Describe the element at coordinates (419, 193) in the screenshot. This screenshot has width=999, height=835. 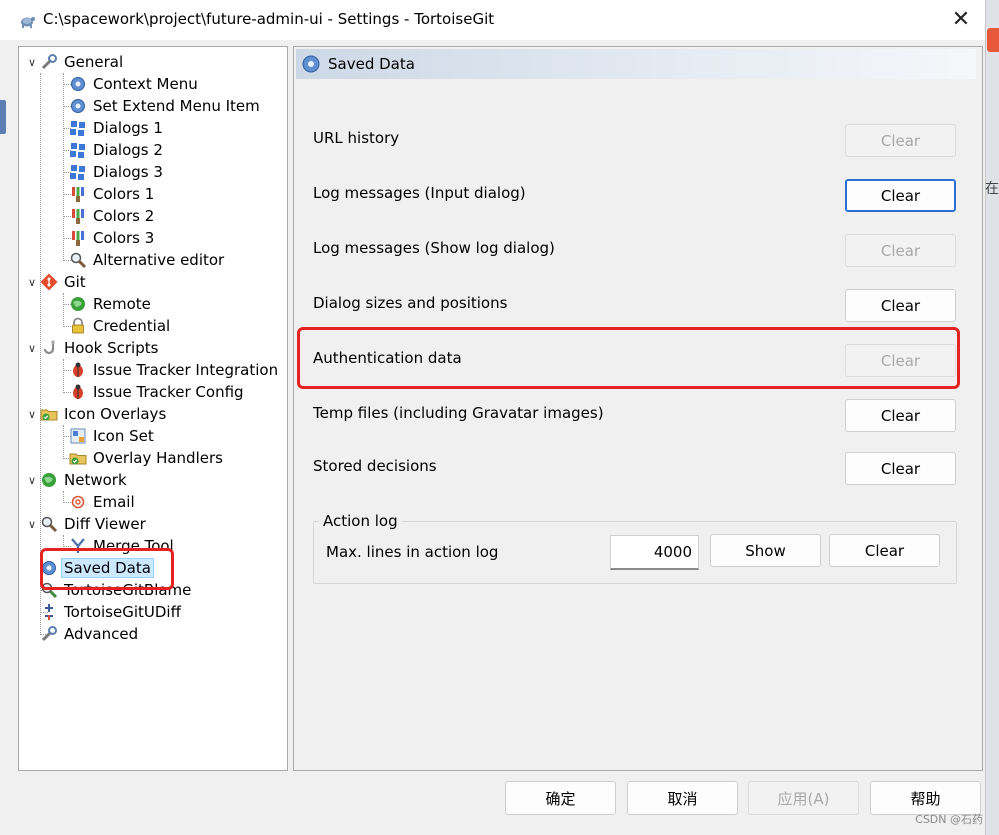
I see `log-messages-input-label: Log messages (Input dialog)` at that location.